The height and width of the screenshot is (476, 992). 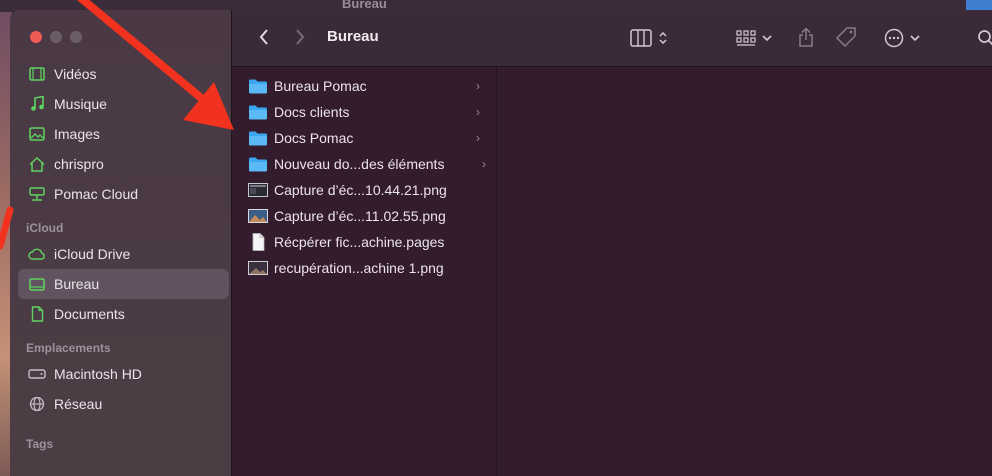 I want to click on file-row-capture-2: Capture d’éc...11.02.55.png, so click(x=364, y=216).